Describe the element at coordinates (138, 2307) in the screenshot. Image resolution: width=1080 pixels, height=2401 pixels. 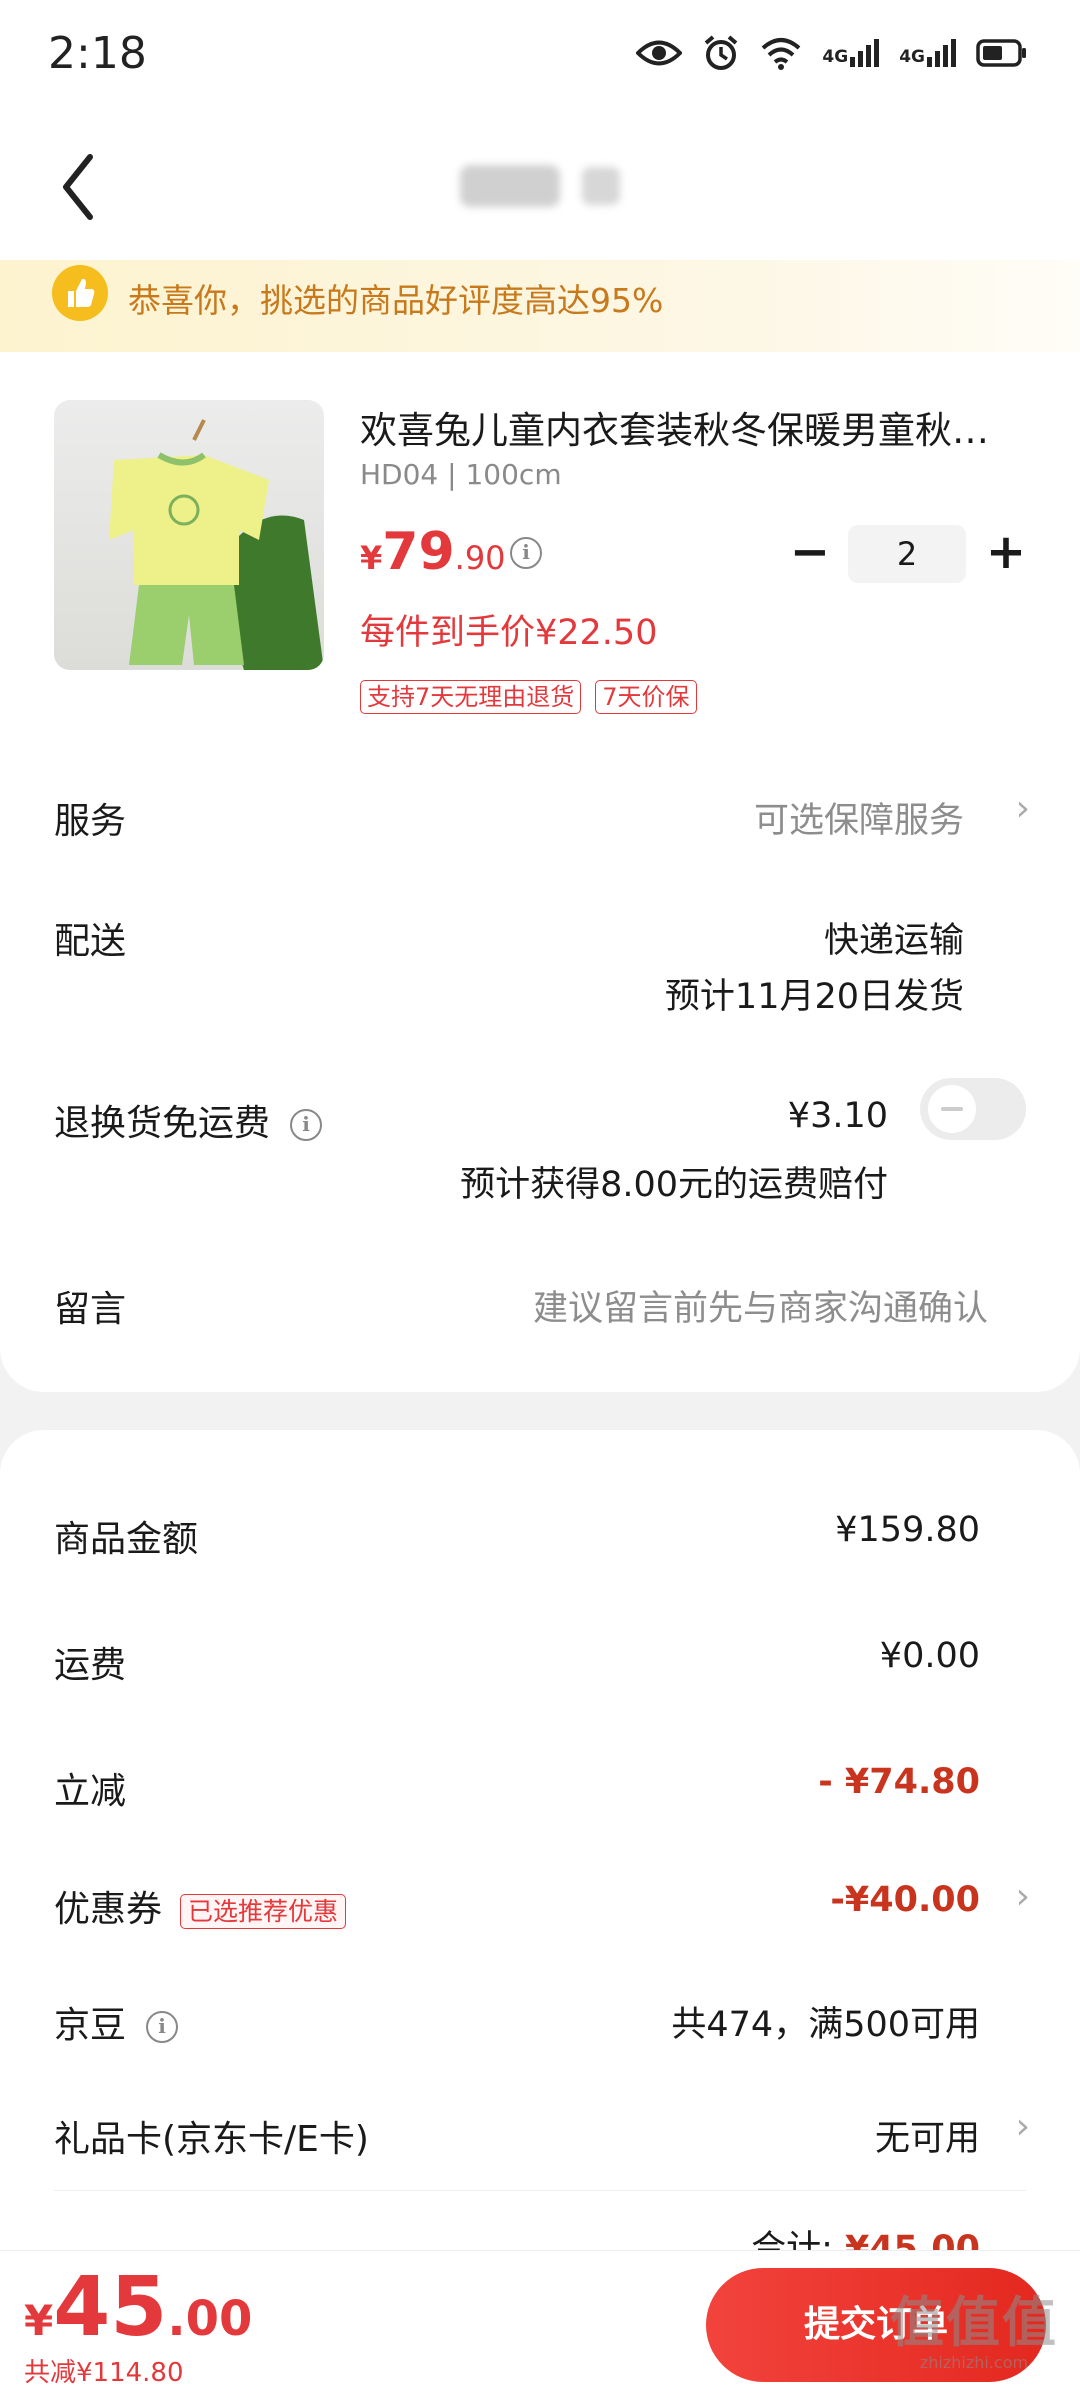
I see `checkout-total-price: ¥45.00` at that location.